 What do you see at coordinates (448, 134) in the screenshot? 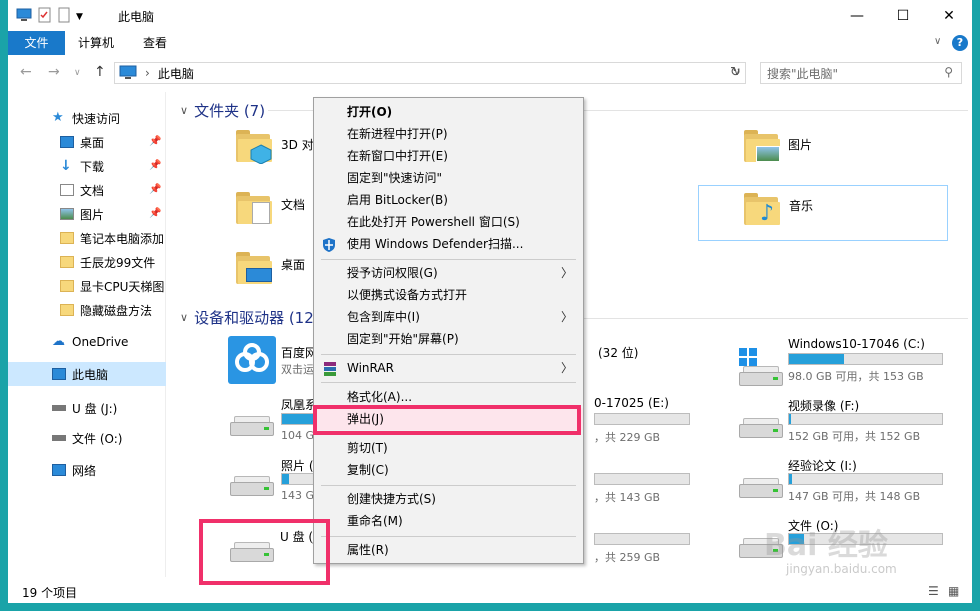
I see `menu-item-open-new-process: 在新进程中打开(P)` at bounding box center [448, 134].